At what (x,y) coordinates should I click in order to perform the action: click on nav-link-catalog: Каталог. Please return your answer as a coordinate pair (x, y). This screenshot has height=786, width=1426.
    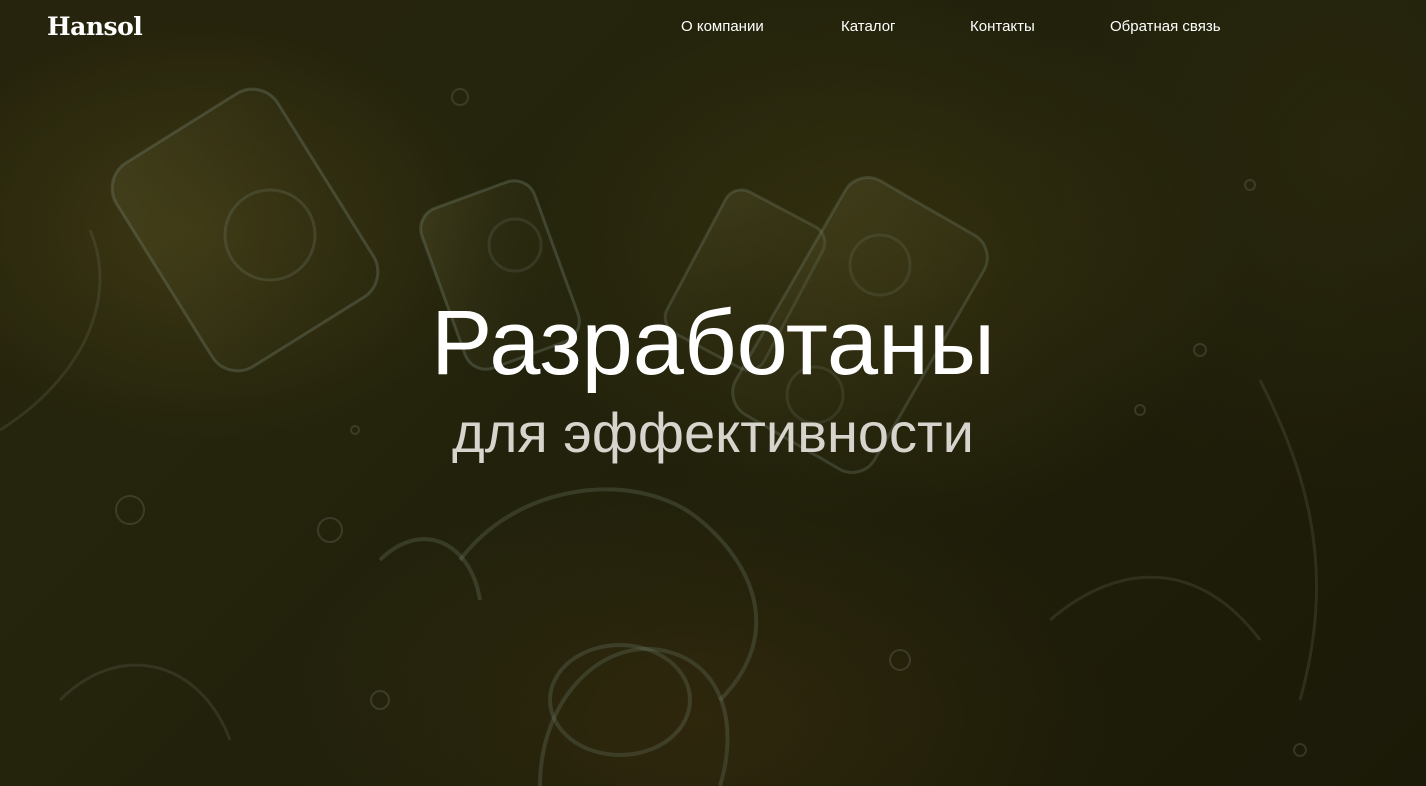
    Looking at the image, I should click on (868, 26).